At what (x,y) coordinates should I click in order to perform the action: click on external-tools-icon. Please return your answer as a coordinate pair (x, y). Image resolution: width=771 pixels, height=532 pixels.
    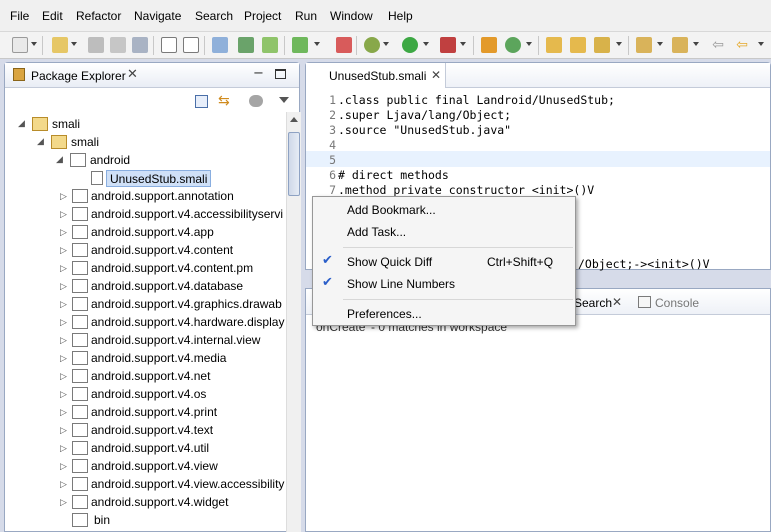
    Looking at the image, I should click on (448, 45).